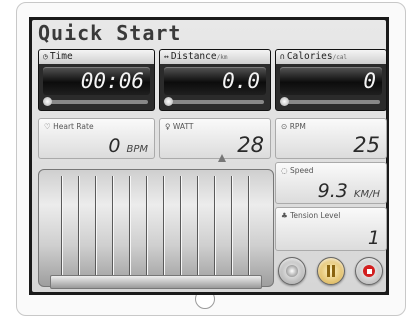  What do you see at coordinates (282, 56) in the screenshot?
I see `flame-icon: ∩` at bounding box center [282, 56].